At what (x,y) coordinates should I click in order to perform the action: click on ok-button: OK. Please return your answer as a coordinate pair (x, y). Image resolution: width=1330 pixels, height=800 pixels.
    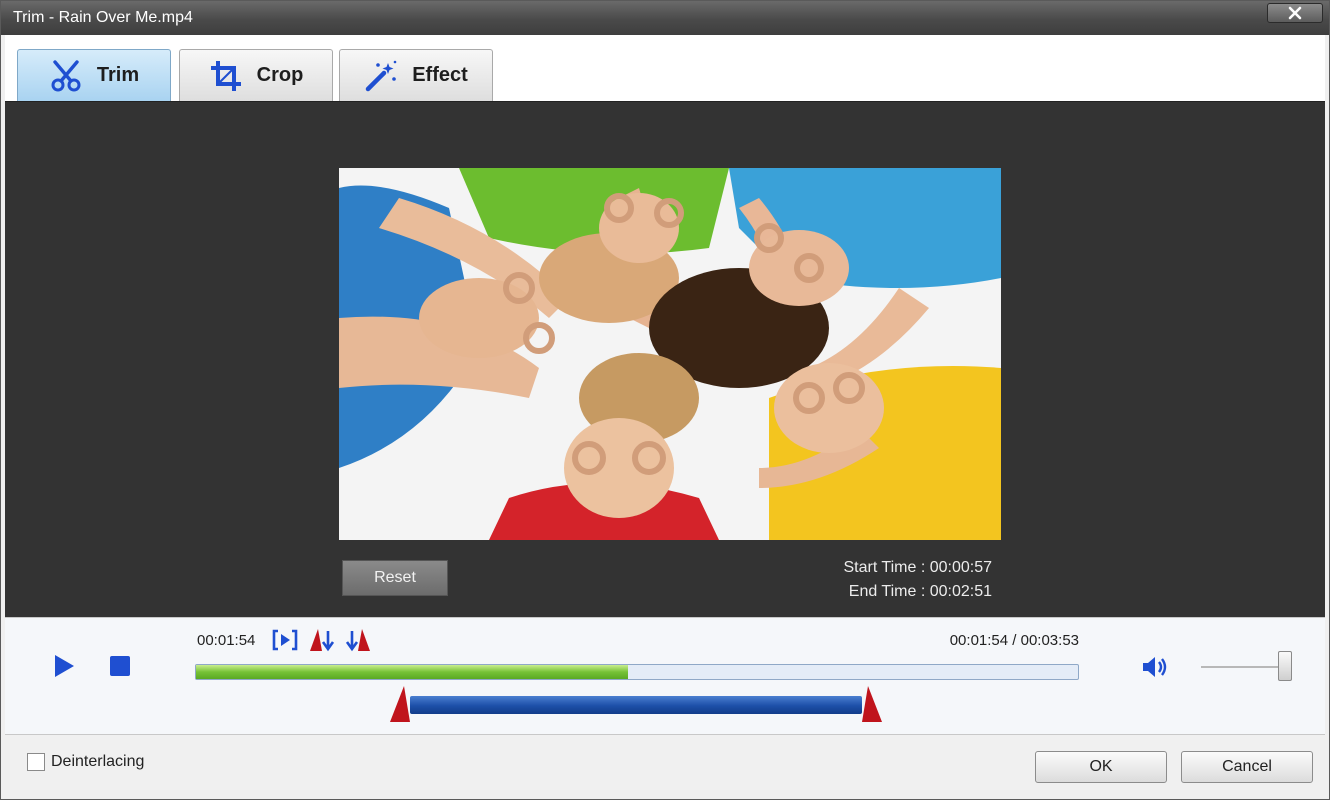
    Looking at the image, I should click on (1101, 767).